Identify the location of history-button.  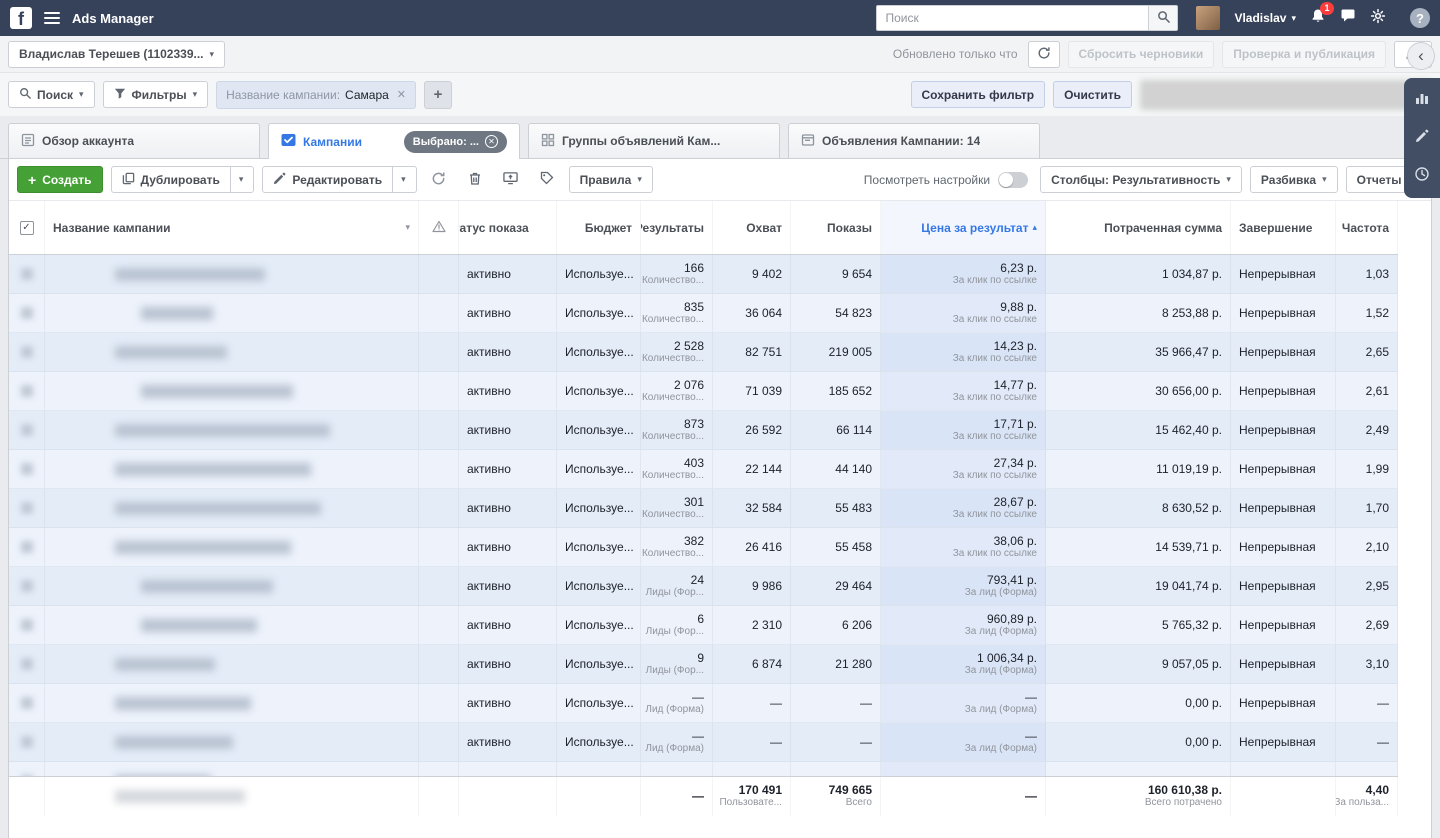
(1422, 176).